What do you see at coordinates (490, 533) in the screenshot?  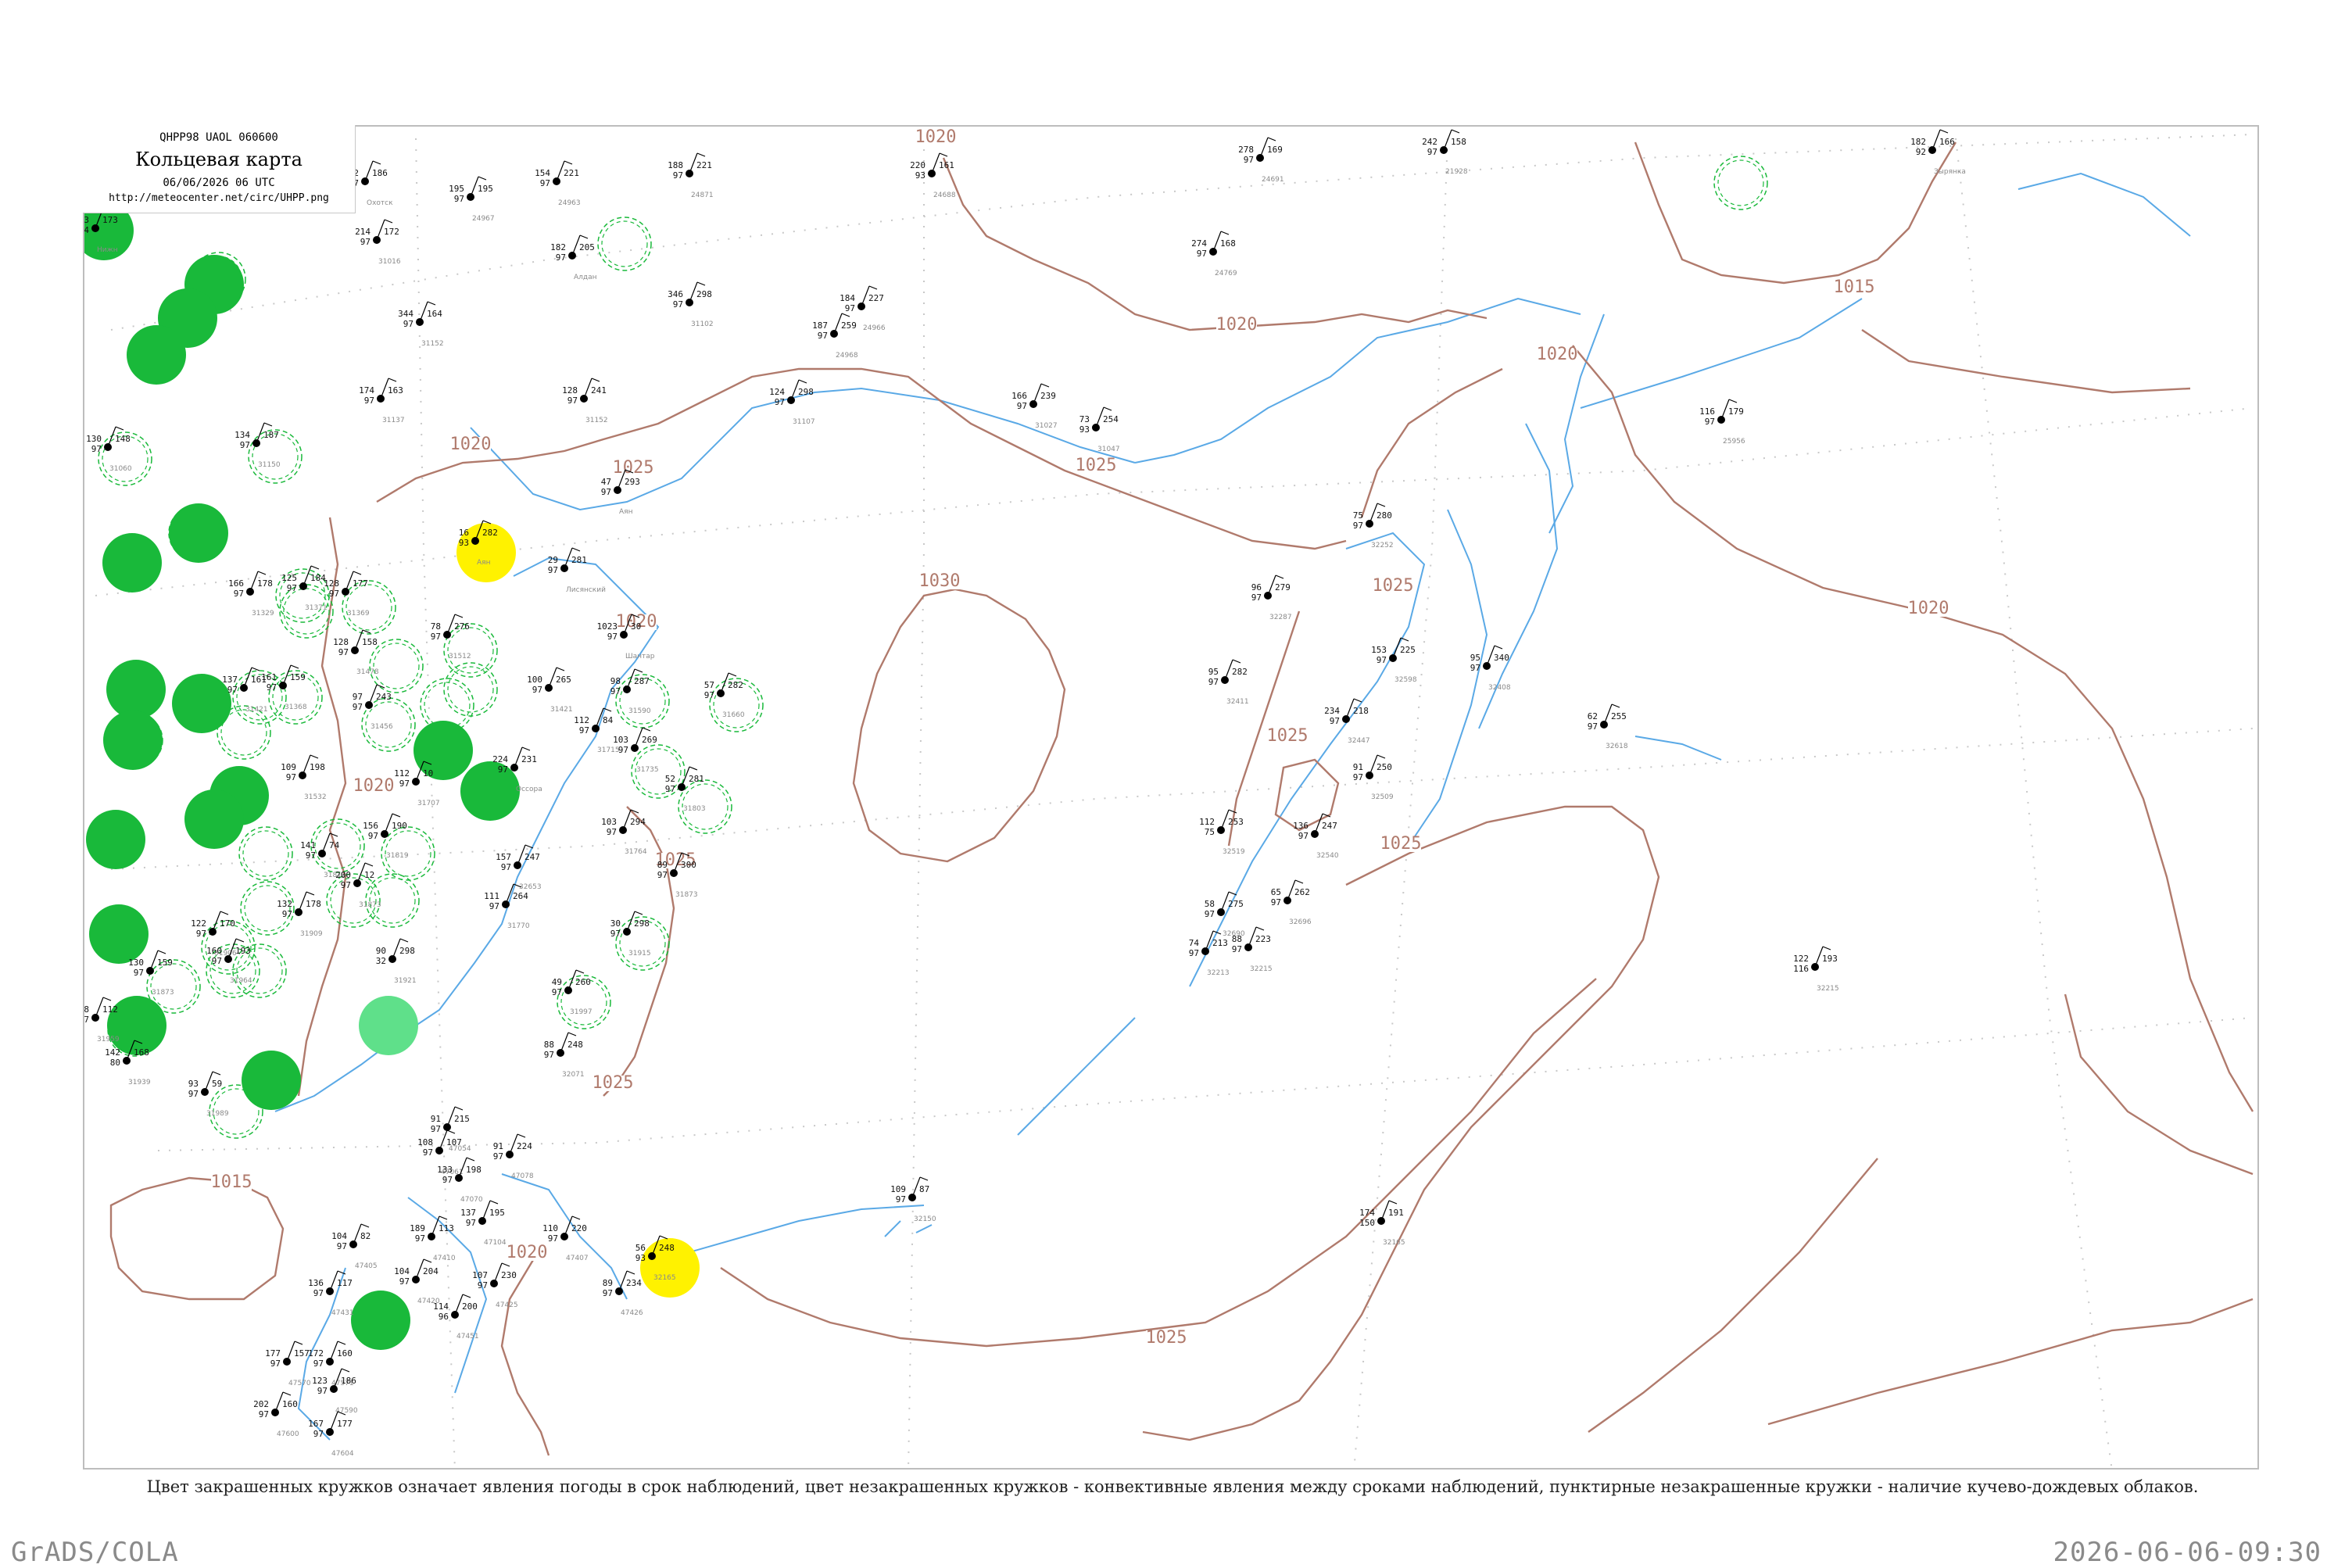 I see `station-pressure: 282` at bounding box center [490, 533].